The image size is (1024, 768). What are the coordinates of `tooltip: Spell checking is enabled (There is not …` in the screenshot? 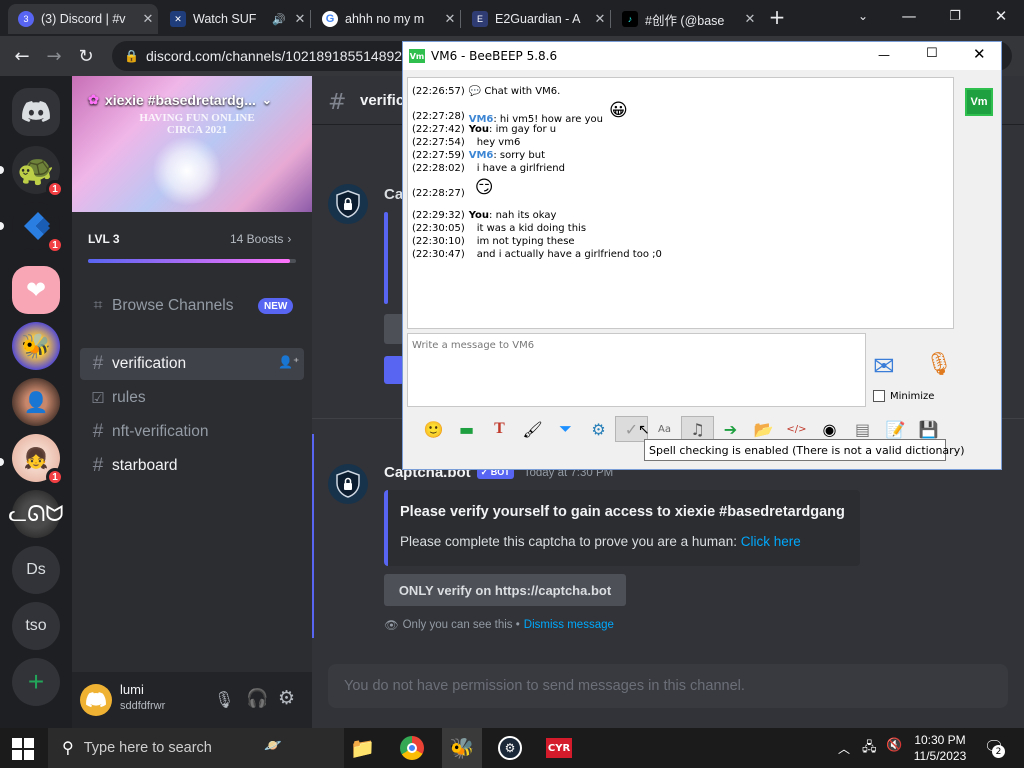 It's located at (804, 450).